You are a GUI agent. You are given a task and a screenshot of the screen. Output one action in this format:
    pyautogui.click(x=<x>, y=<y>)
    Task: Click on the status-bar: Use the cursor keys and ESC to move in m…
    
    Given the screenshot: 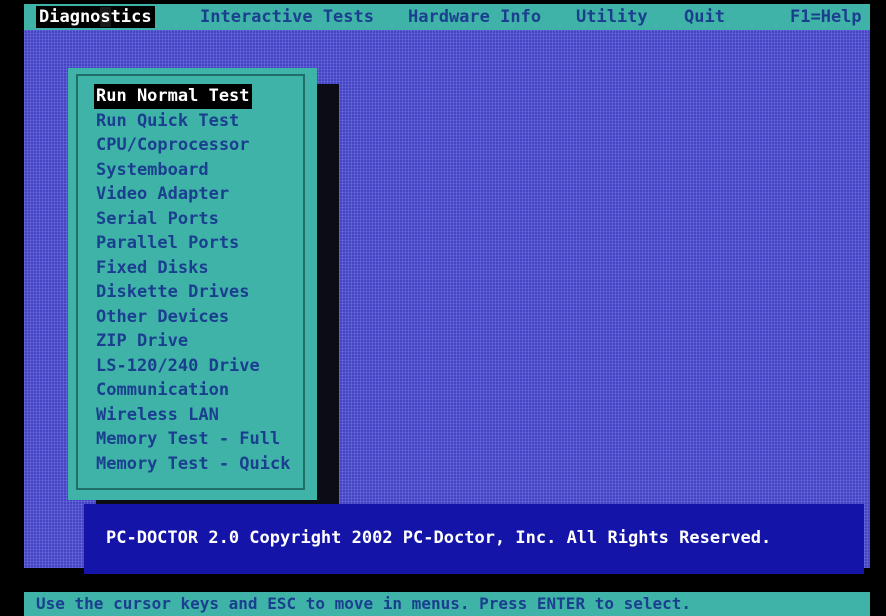 What is the action you would take?
    pyautogui.click(x=447, y=604)
    